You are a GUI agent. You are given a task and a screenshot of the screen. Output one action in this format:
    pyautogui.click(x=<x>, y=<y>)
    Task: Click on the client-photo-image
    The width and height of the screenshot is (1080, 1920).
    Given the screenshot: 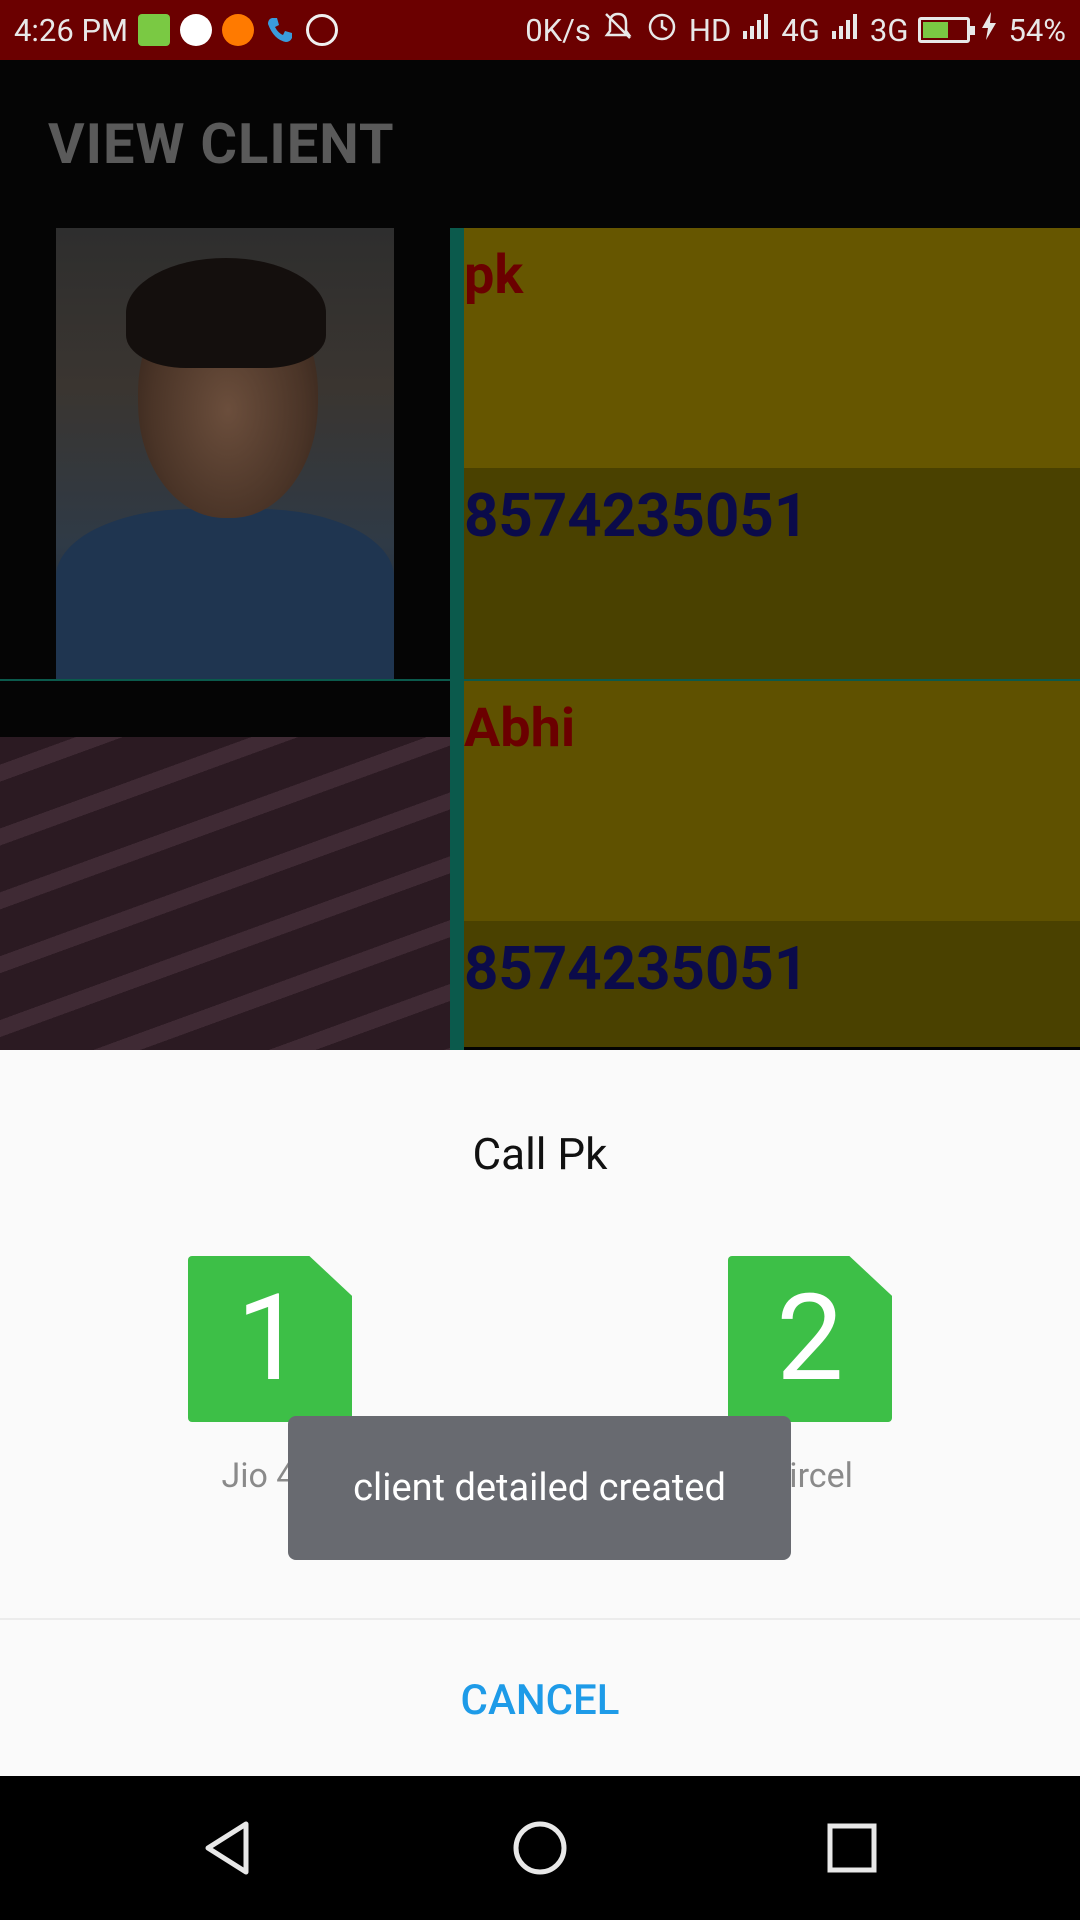 What is the action you would take?
    pyautogui.click(x=225, y=453)
    